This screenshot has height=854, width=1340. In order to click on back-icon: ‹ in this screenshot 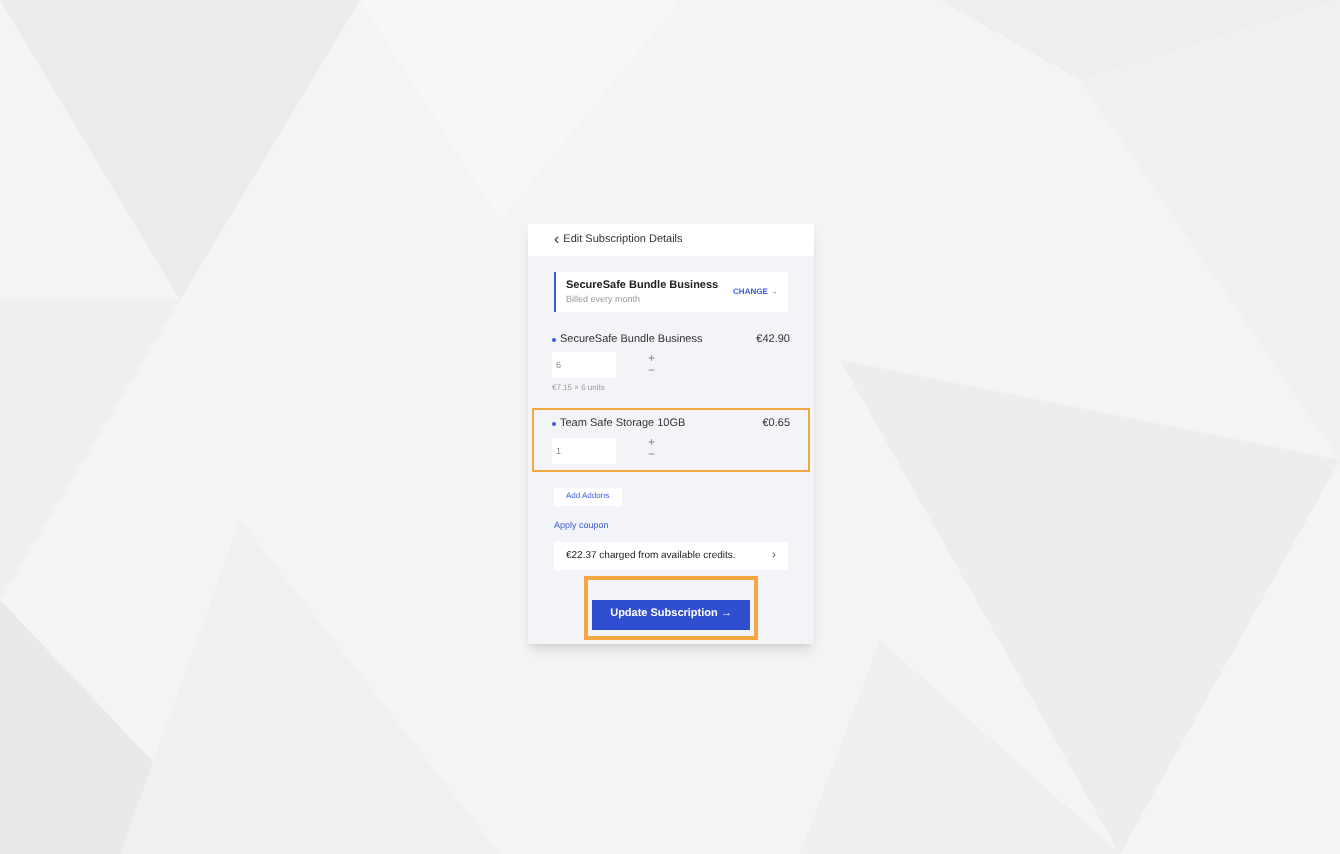, I will do `click(557, 240)`.